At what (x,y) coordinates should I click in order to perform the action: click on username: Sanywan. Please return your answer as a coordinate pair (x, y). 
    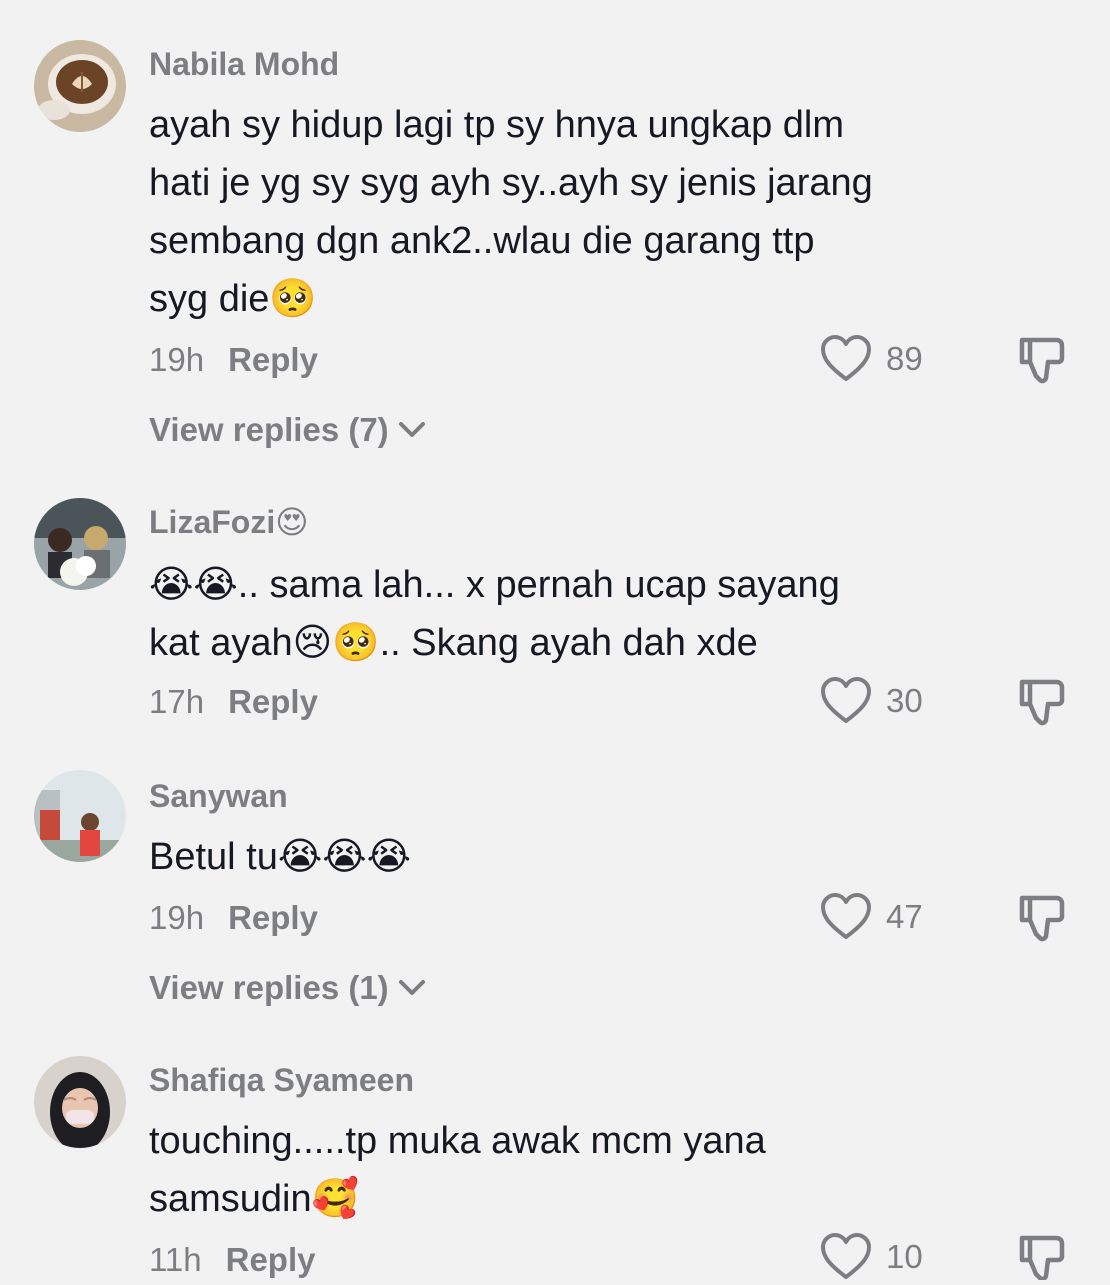
    Looking at the image, I should click on (218, 796).